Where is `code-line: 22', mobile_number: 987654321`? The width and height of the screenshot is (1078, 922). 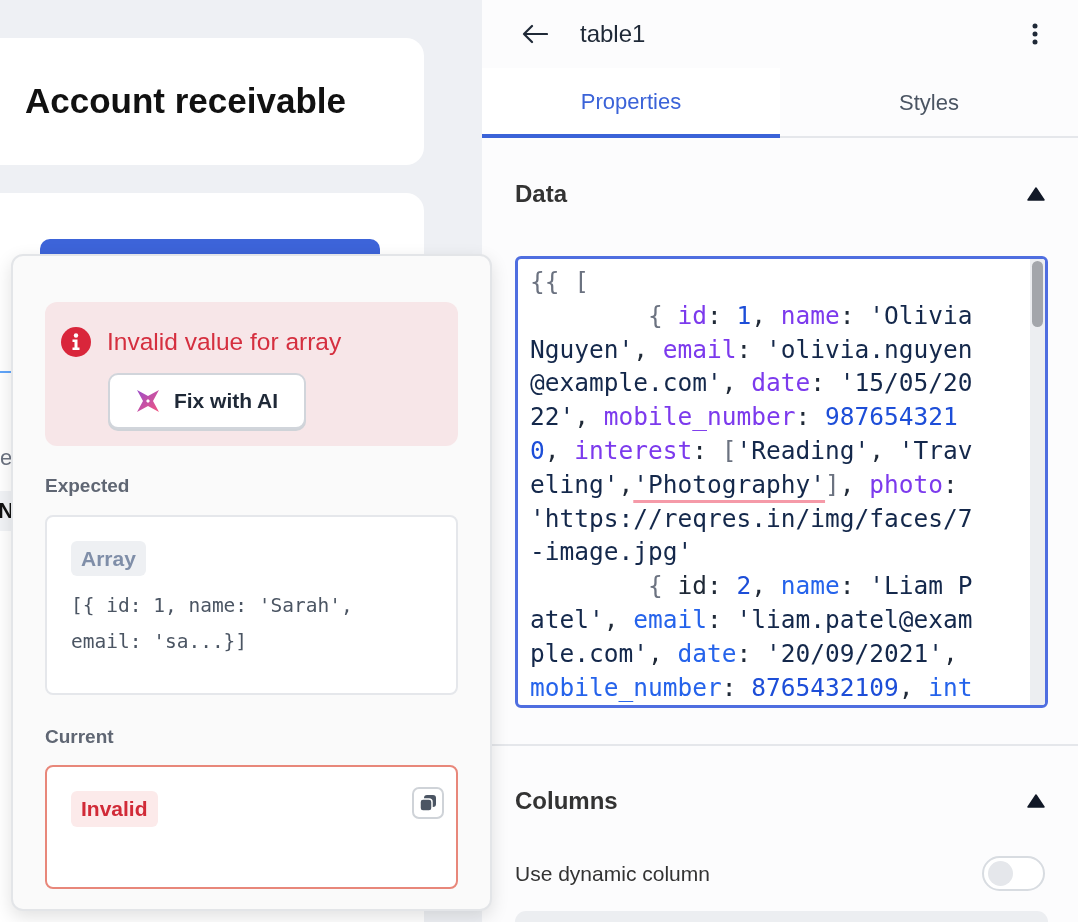 code-line: 22', mobile_number: 987654321 is located at coordinates (744, 417).